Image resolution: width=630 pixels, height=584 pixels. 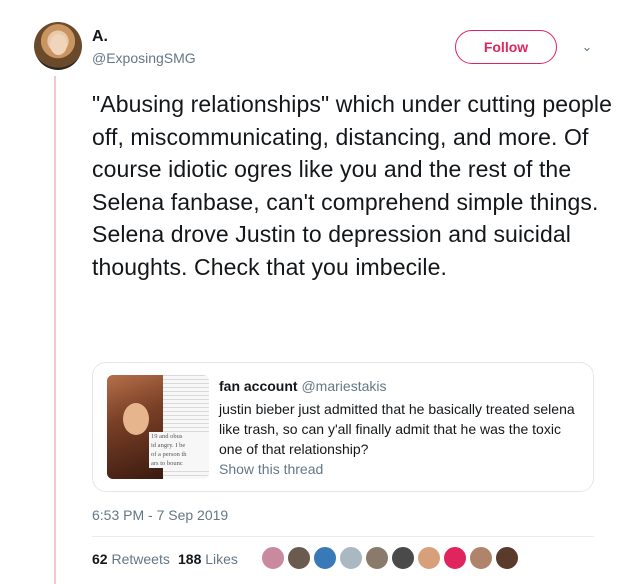 I want to click on show-thread-link: Show this thread, so click(x=271, y=469).